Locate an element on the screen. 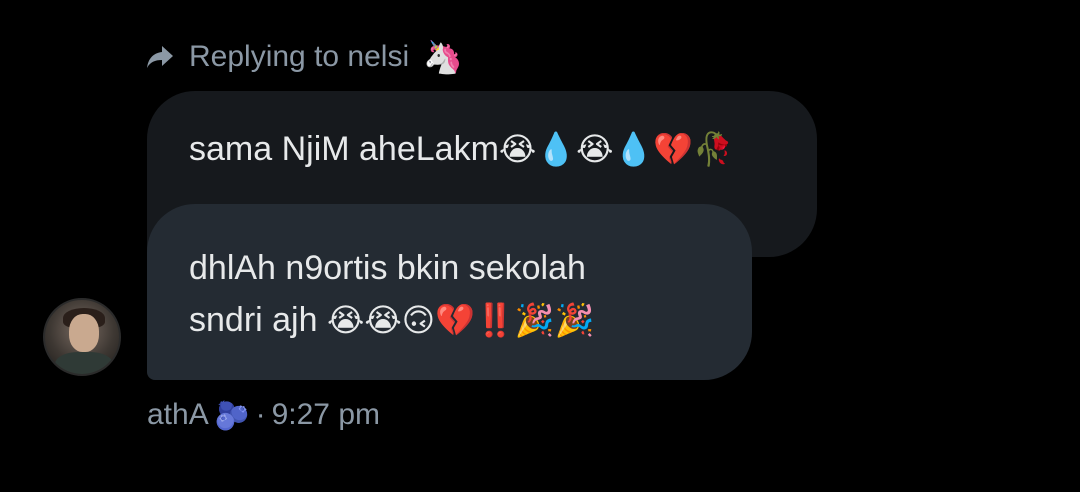  reply-context: Replying to nelsi 🦄 is located at coordinates (304, 57).